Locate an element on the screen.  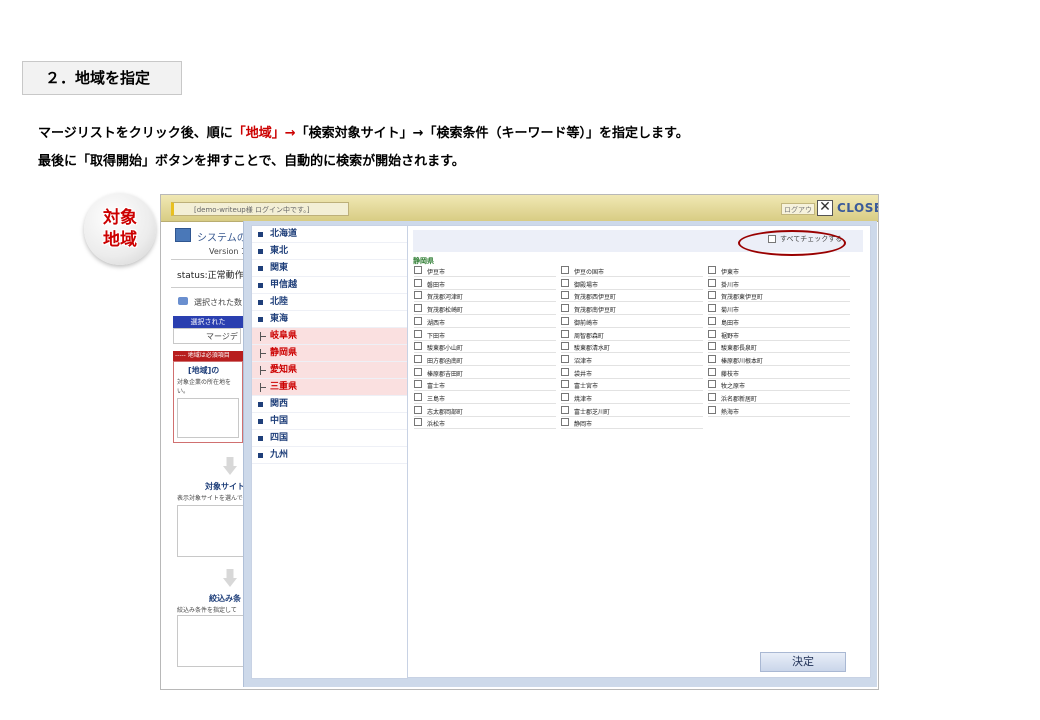
city-item: 浜松市 is located at coordinates (485, 423).